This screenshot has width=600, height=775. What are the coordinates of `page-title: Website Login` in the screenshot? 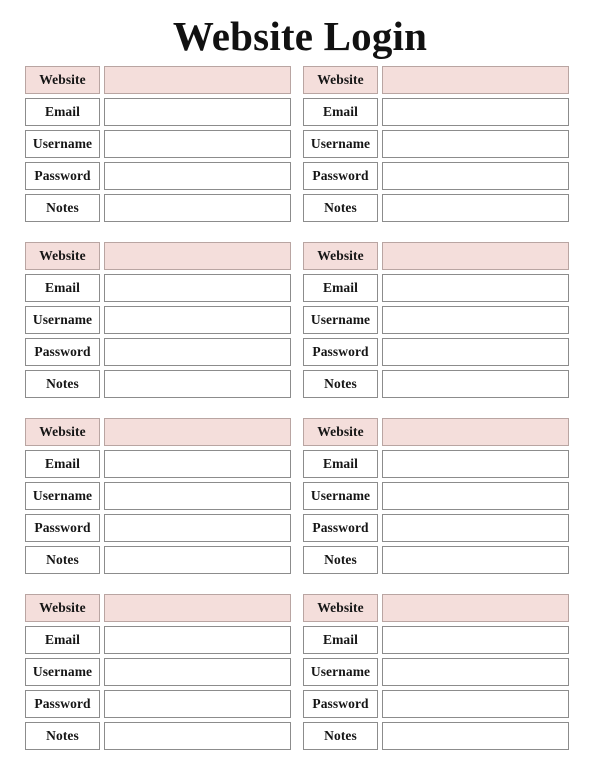 It's located at (300, 36).